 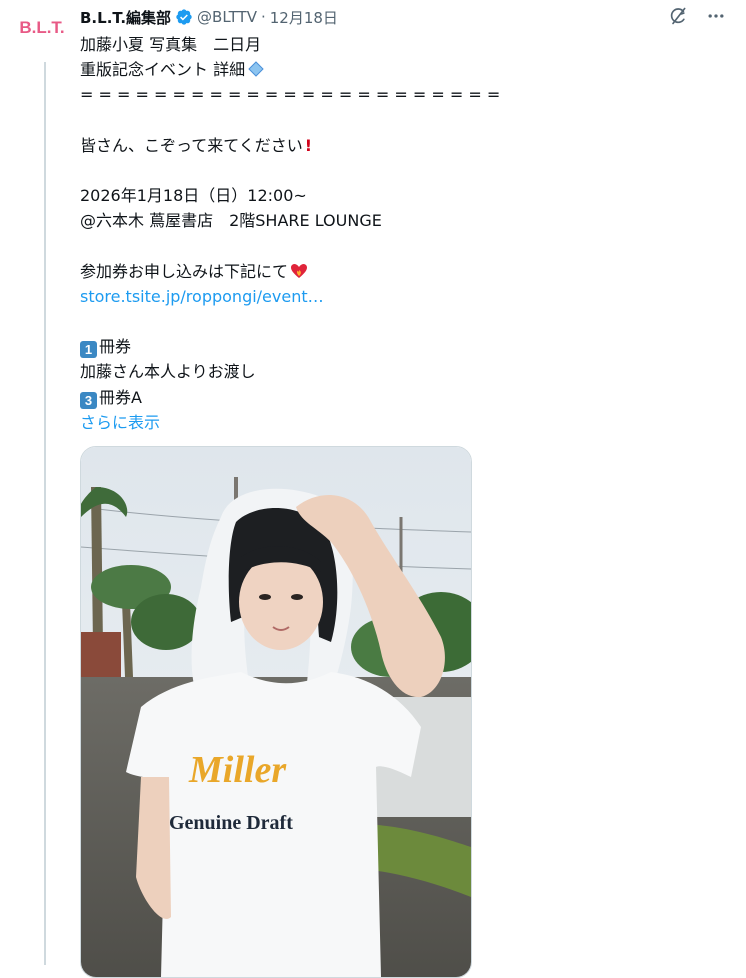 What do you see at coordinates (227, 17) in the screenshot?
I see `handle: @BLTTV` at bounding box center [227, 17].